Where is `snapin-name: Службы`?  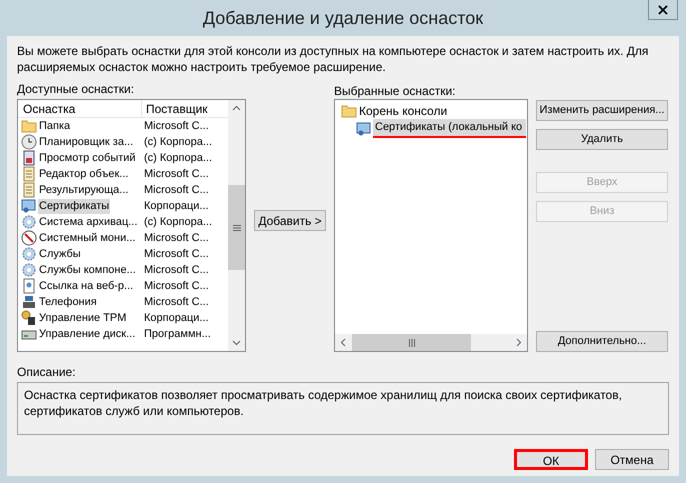
snapin-name: Службы is located at coordinates (60, 254).